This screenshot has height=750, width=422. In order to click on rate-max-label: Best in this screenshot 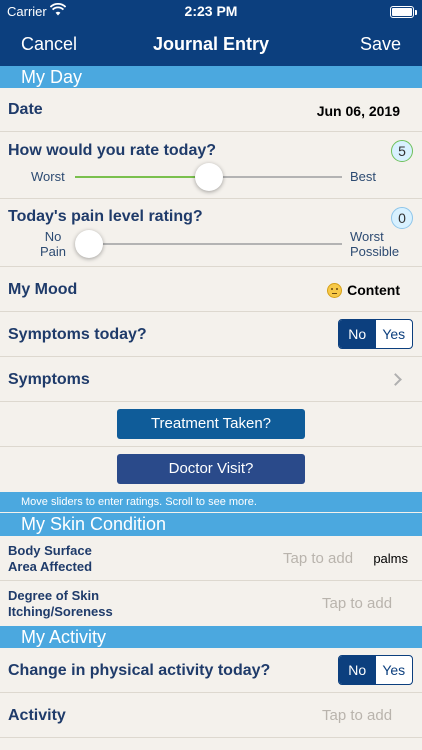, I will do `click(363, 176)`.